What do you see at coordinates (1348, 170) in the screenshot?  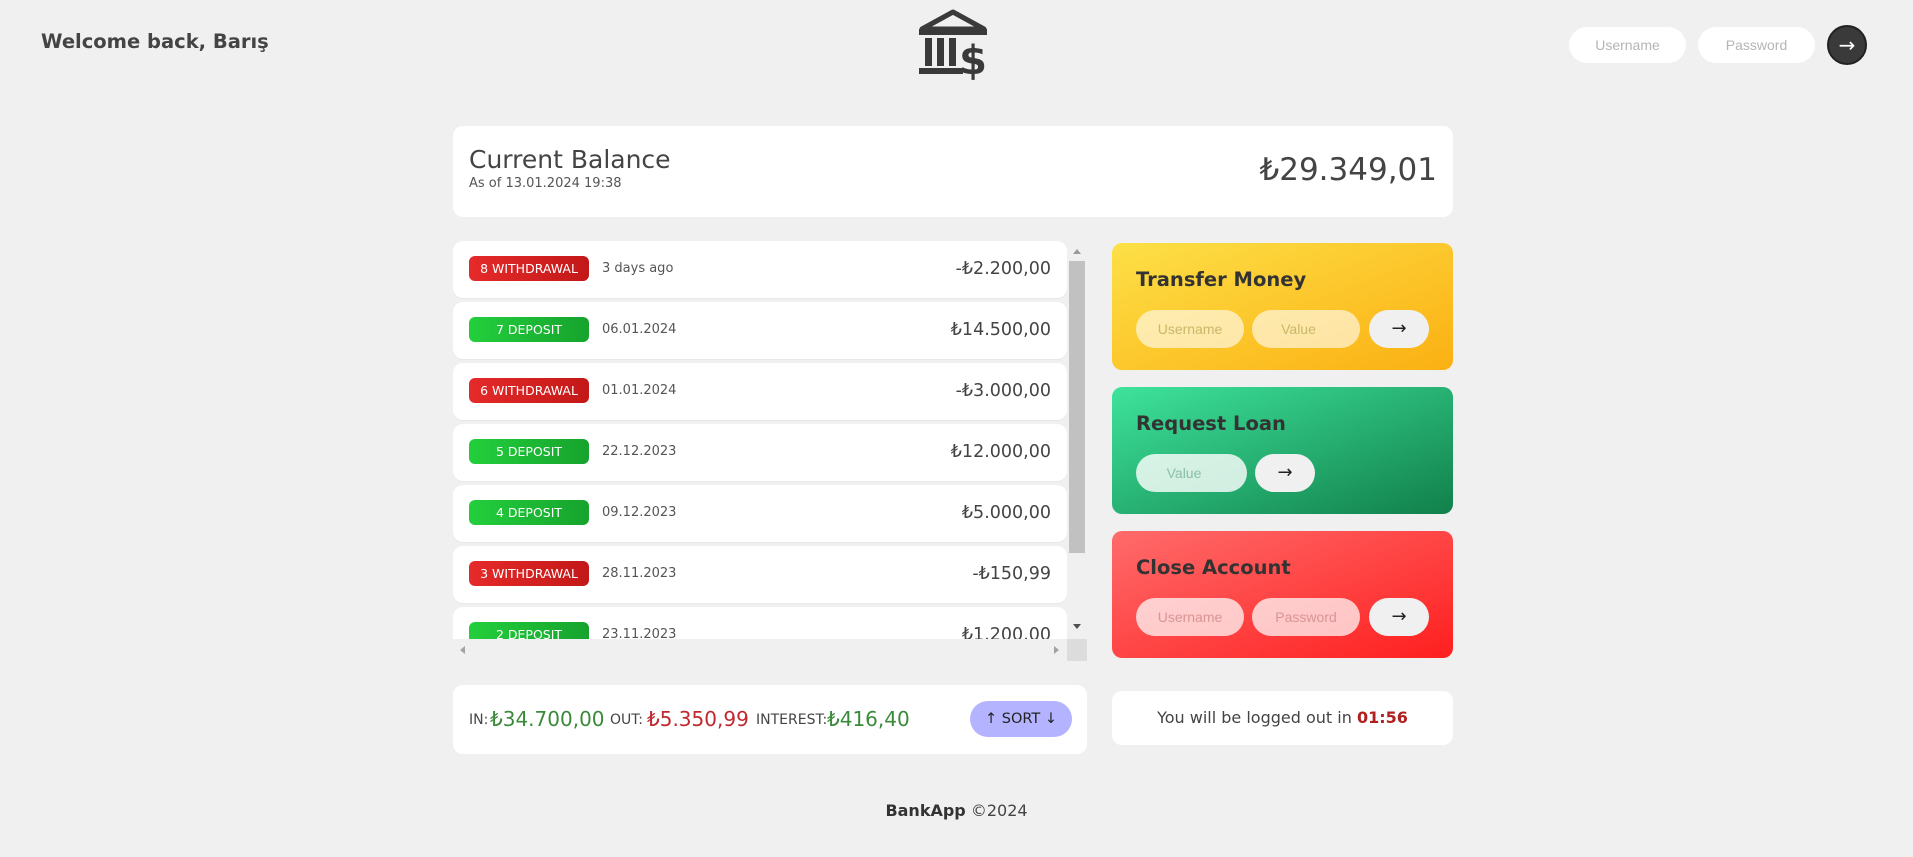 I see `balance-value: ₺29.349,01` at bounding box center [1348, 170].